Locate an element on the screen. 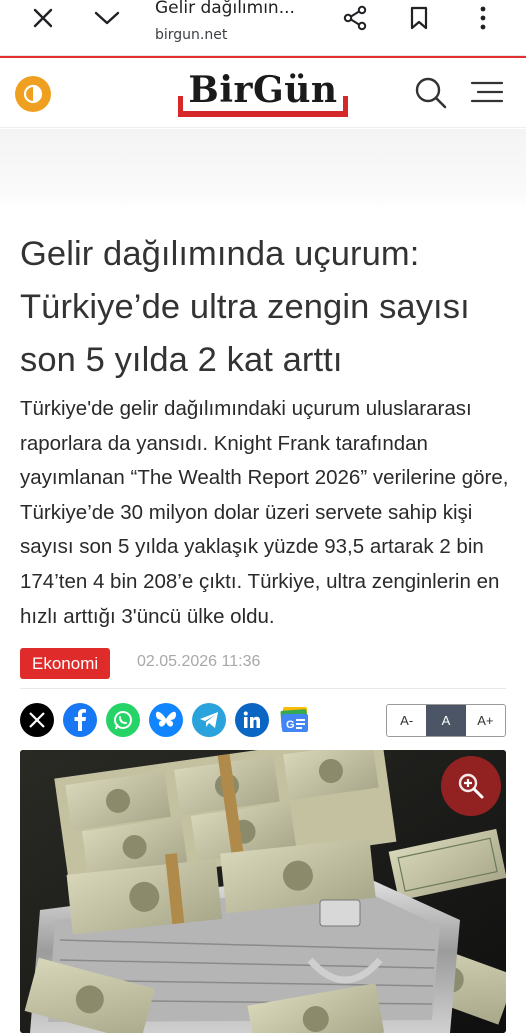 The height and width of the screenshot is (1033, 526). bookmark-button is located at coordinates (419, 18).